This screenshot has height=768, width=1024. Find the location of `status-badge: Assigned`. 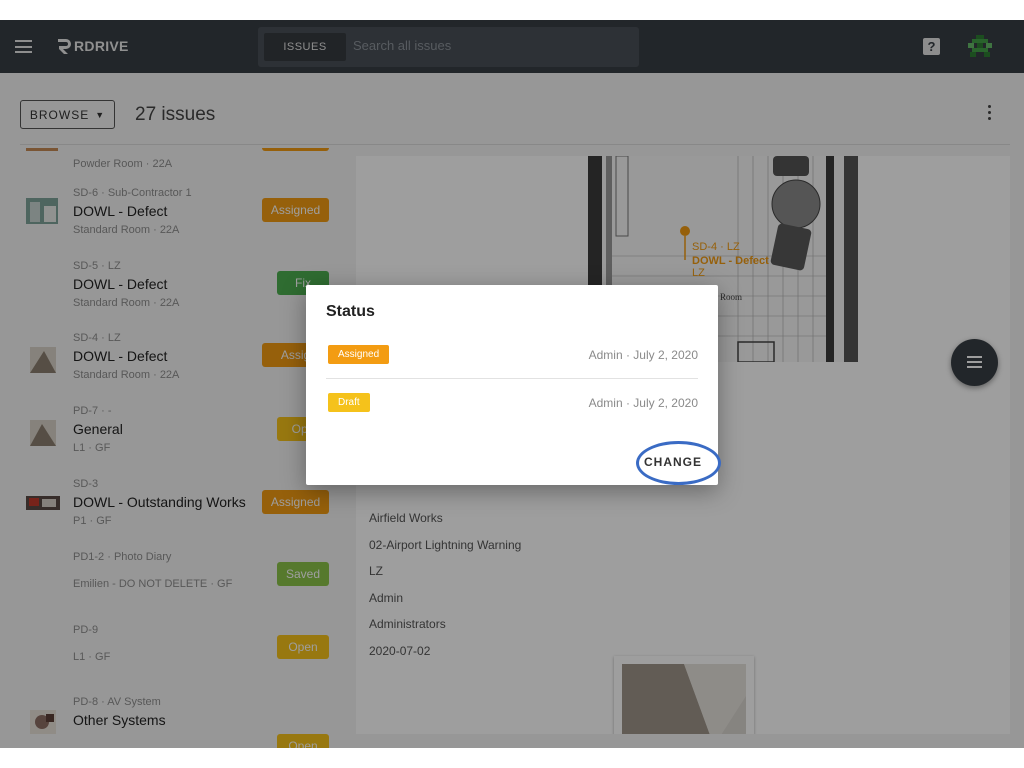

status-badge: Assigned is located at coordinates (359, 354).